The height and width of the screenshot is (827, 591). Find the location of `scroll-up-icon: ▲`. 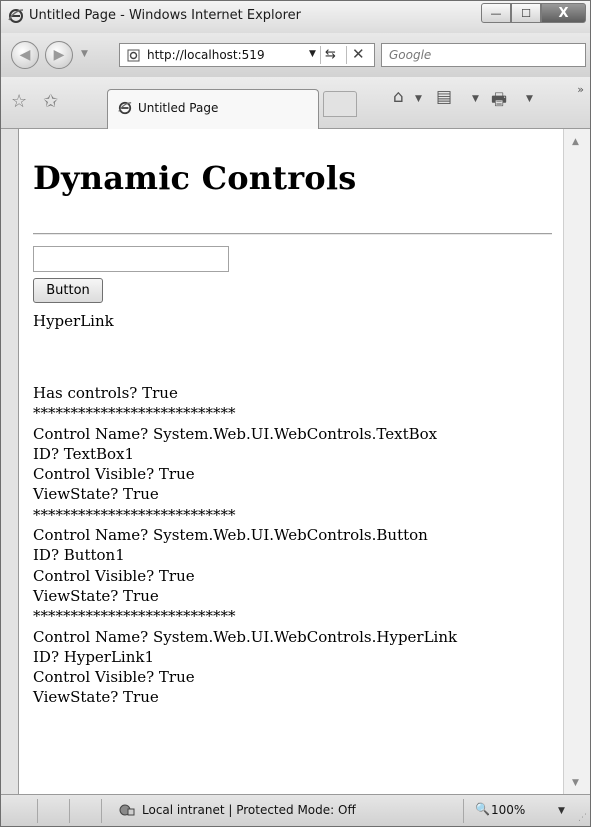

scroll-up-icon: ▲ is located at coordinates (575, 142).